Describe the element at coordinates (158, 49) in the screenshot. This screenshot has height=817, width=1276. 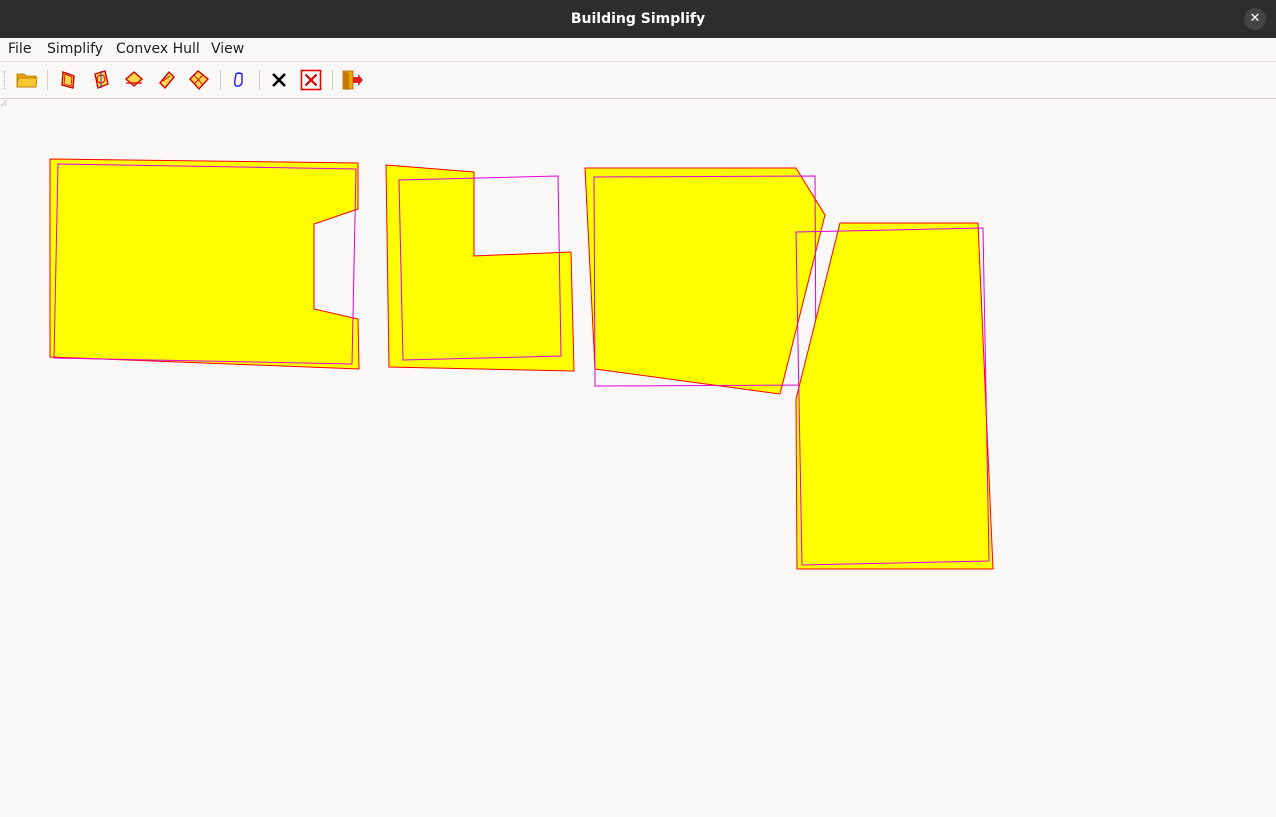
I see `menu-convex-hull: Convex Hull` at that location.